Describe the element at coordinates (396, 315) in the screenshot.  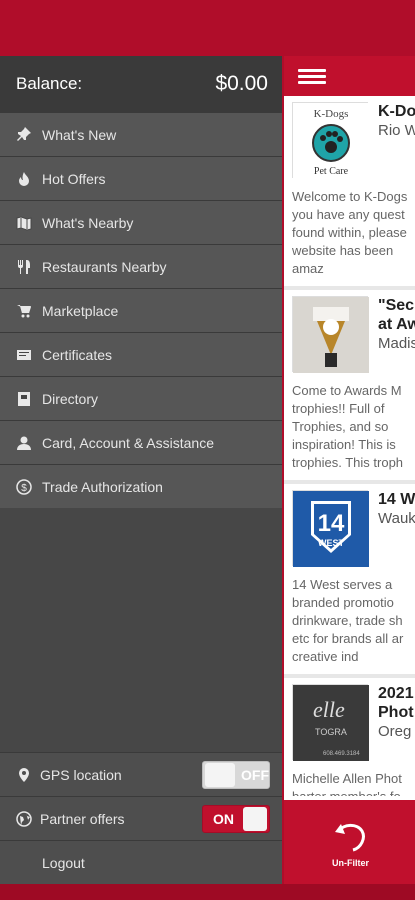
I see `listing-title: "Sec at Aw` at that location.